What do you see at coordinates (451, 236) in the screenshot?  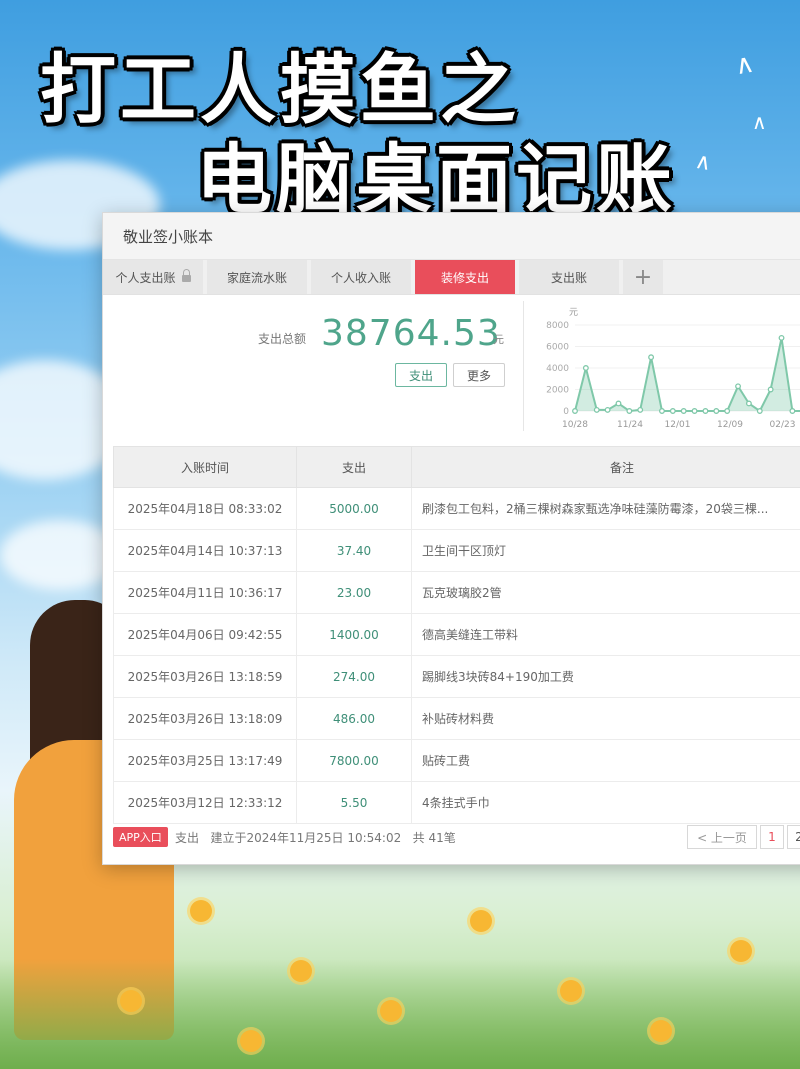 I see `window-titlebar: 敬业签小账本` at bounding box center [451, 236].